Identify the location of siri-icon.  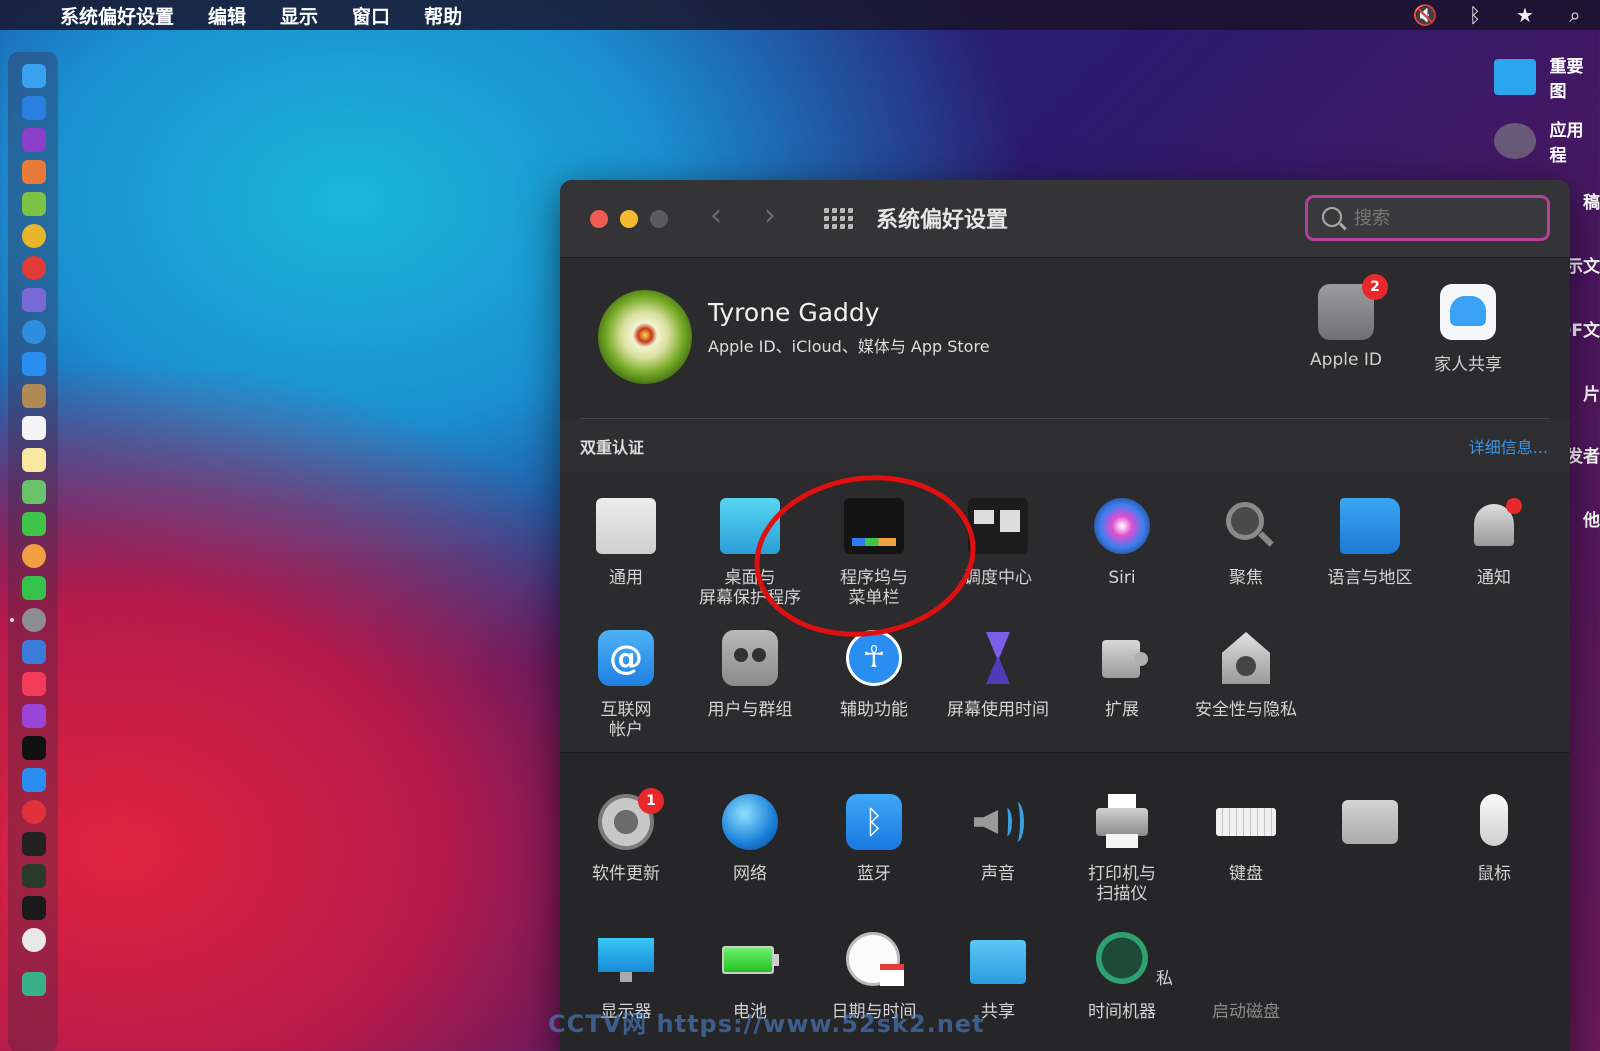
(34, 140).